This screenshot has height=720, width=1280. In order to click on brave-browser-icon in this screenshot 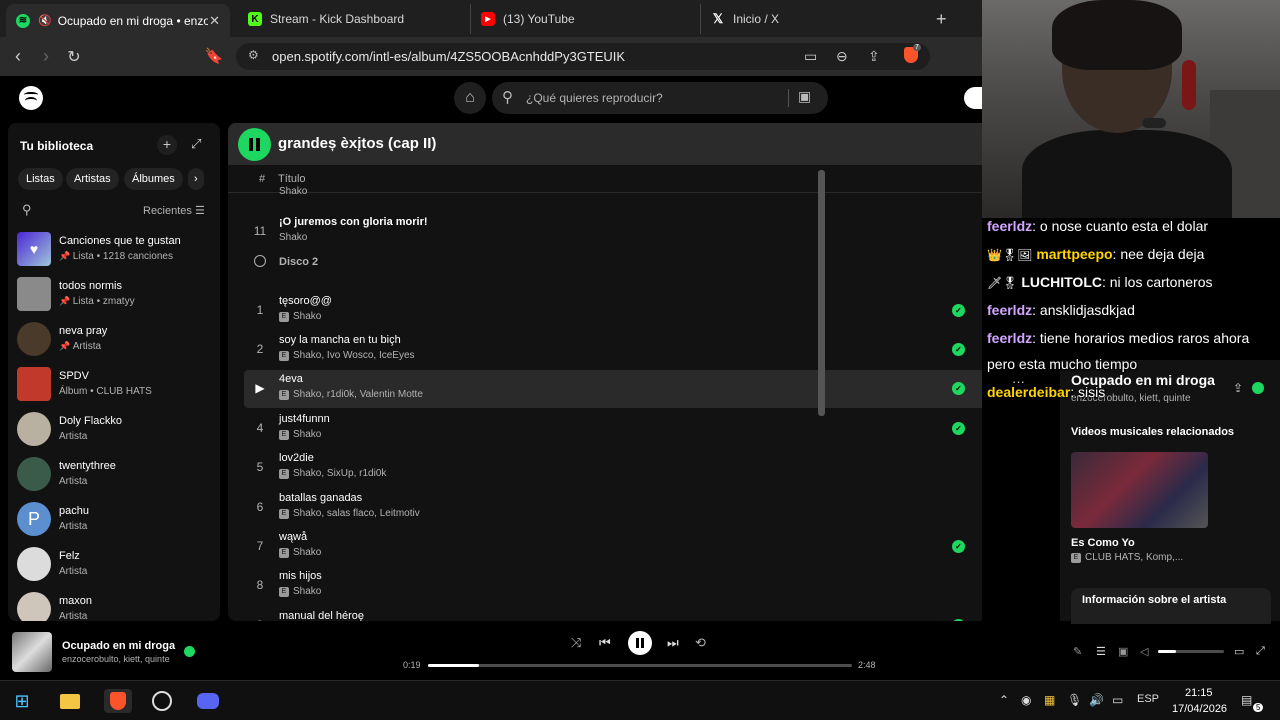, I will do `click(118, 701)`.